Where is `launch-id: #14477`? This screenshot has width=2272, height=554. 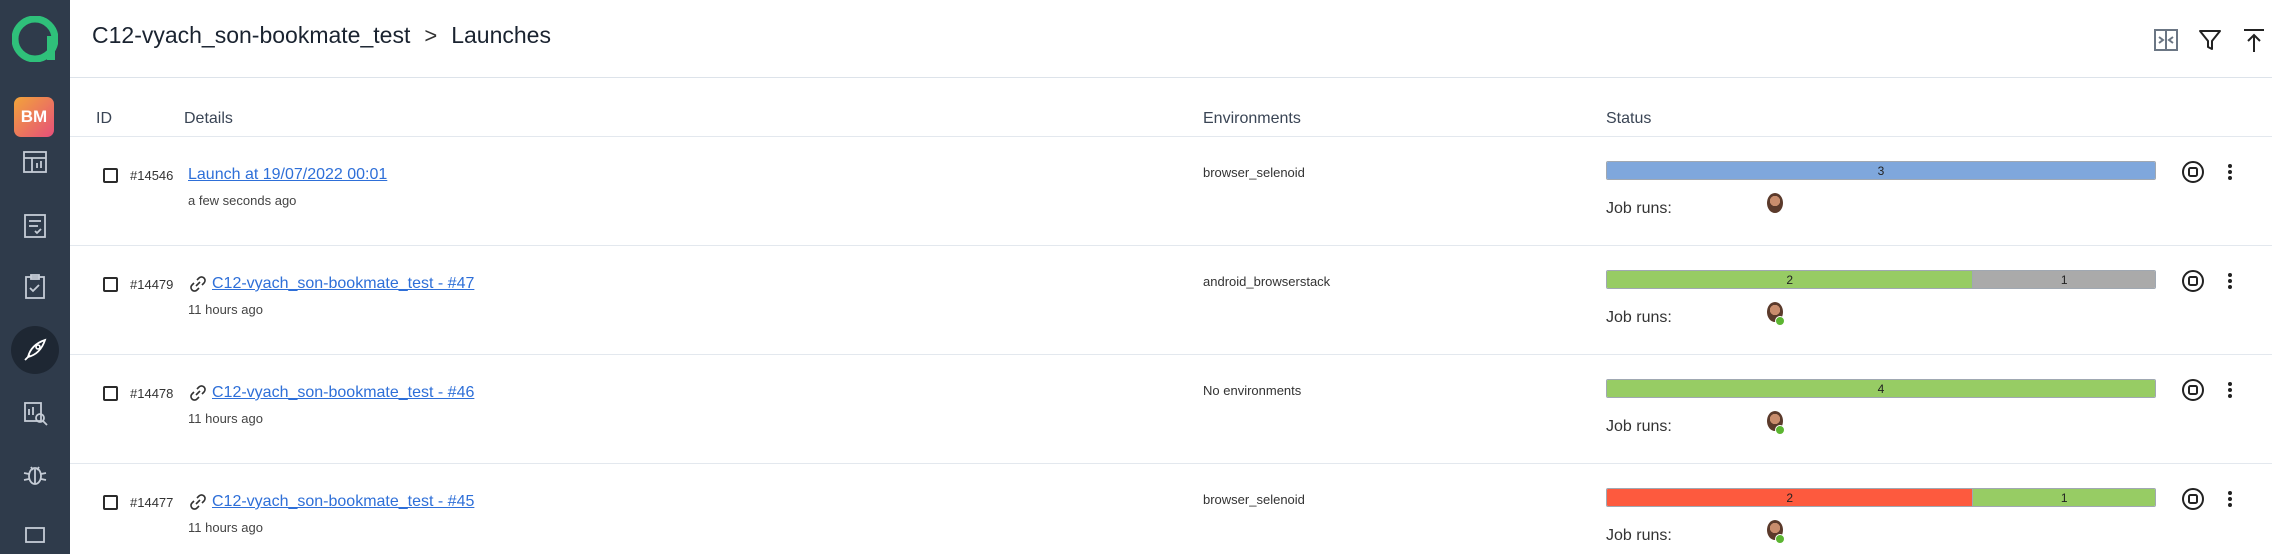
launch-id: #14477 is located at coordinates (152, 502).